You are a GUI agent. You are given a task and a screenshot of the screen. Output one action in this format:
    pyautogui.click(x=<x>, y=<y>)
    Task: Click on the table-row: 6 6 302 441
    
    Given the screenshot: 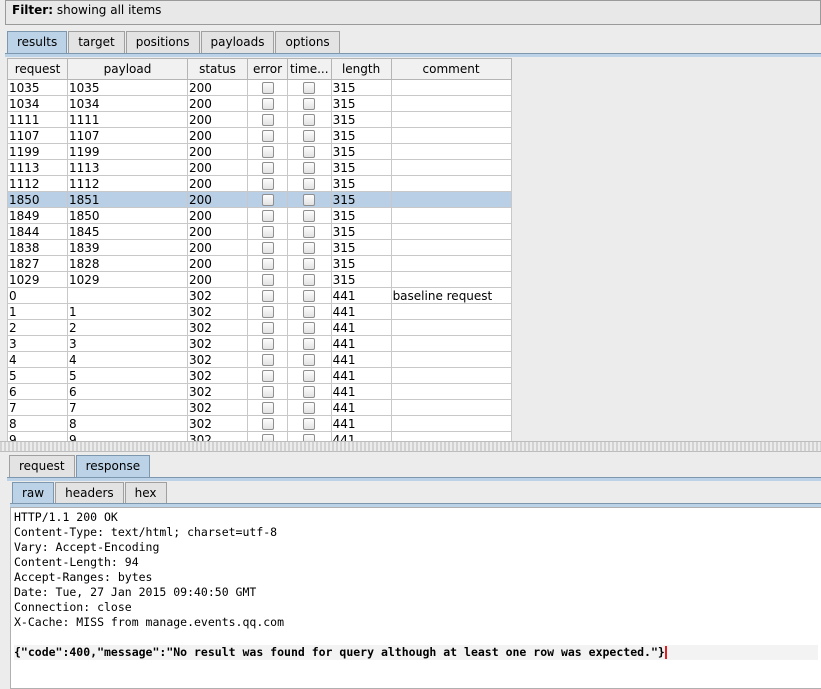 What is the action you would take?
    pyautogui.click(x=259, y=391)
    